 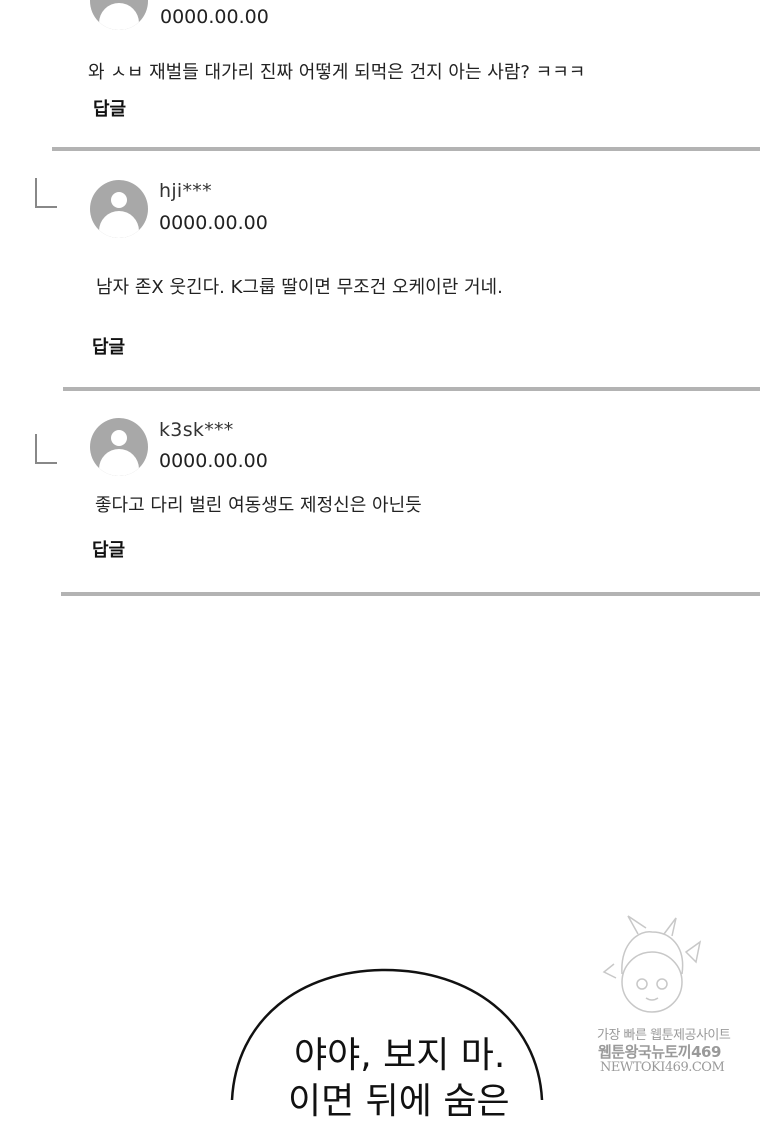 I want to click on speech-bubble-line-1: 야야, 보지 마., so click(x=400, y=1055).